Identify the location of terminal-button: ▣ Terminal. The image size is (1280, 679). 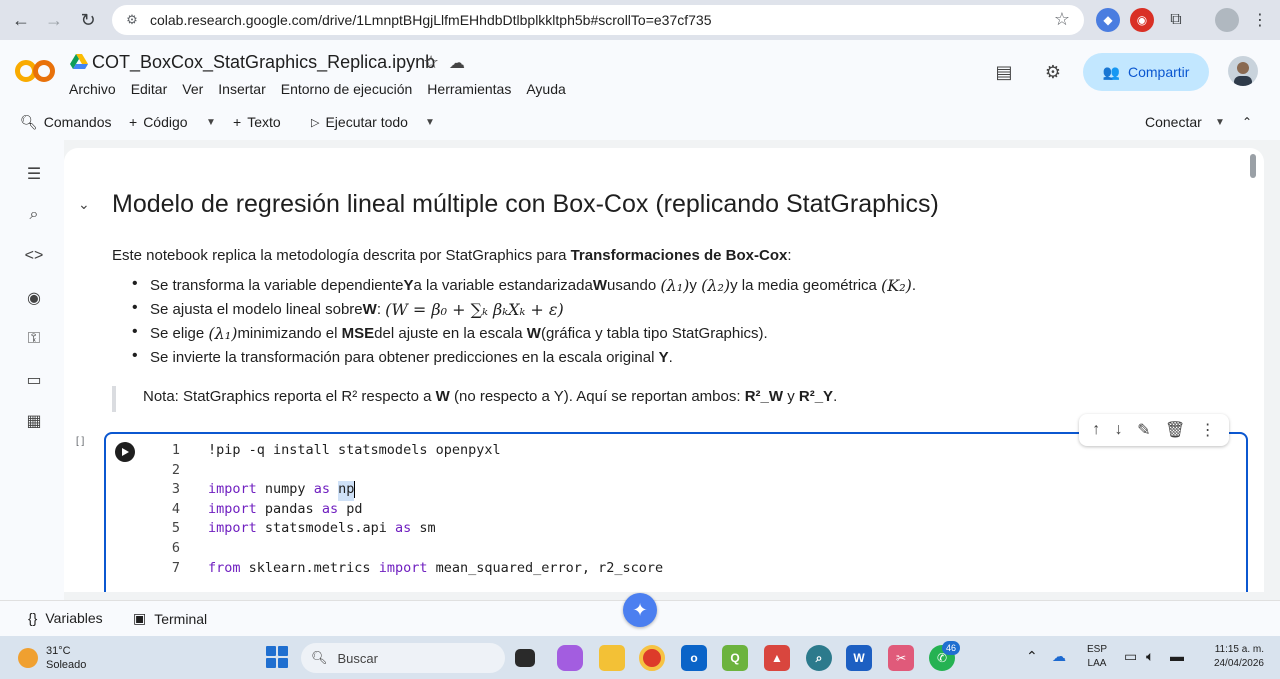
(170, 618).